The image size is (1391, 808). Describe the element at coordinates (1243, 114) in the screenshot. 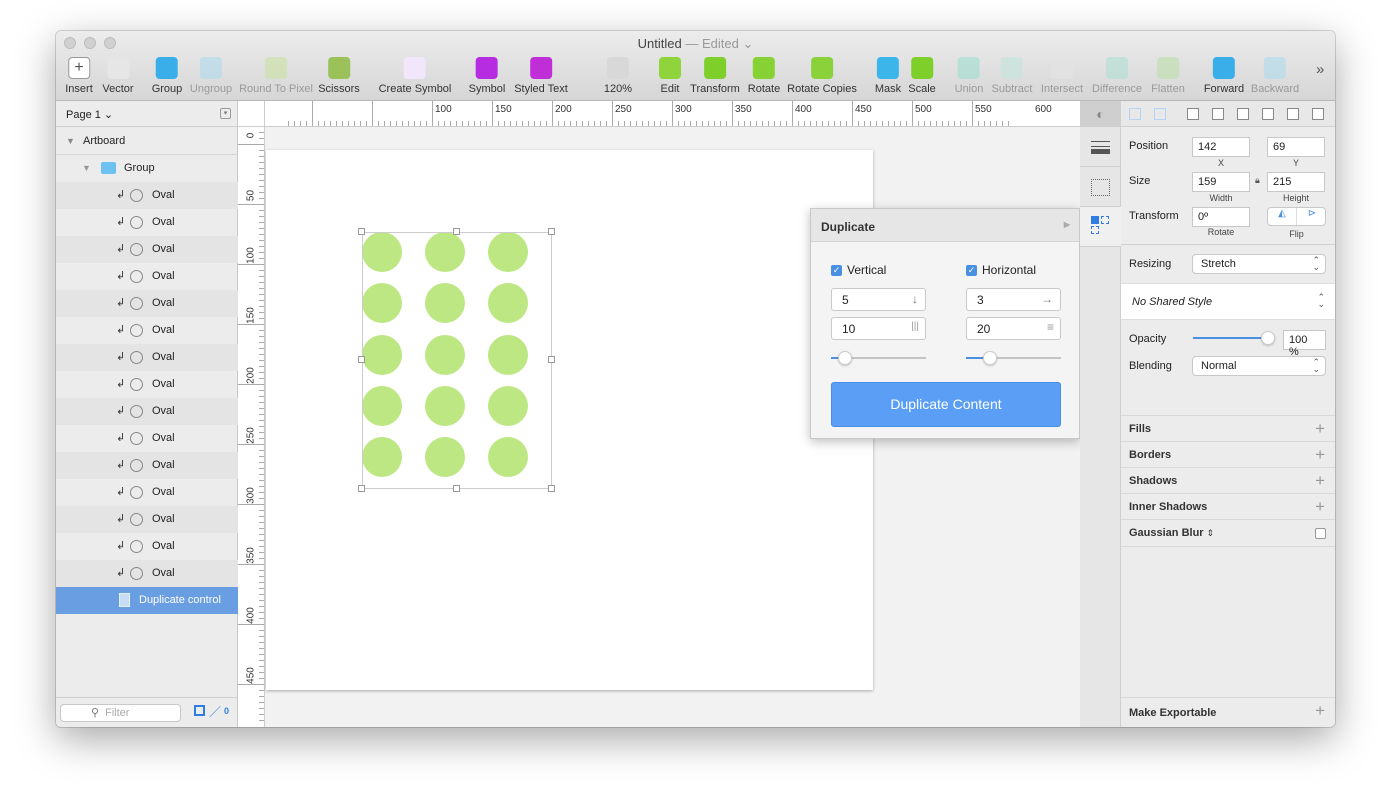

I see `align-right-icon` at that location.